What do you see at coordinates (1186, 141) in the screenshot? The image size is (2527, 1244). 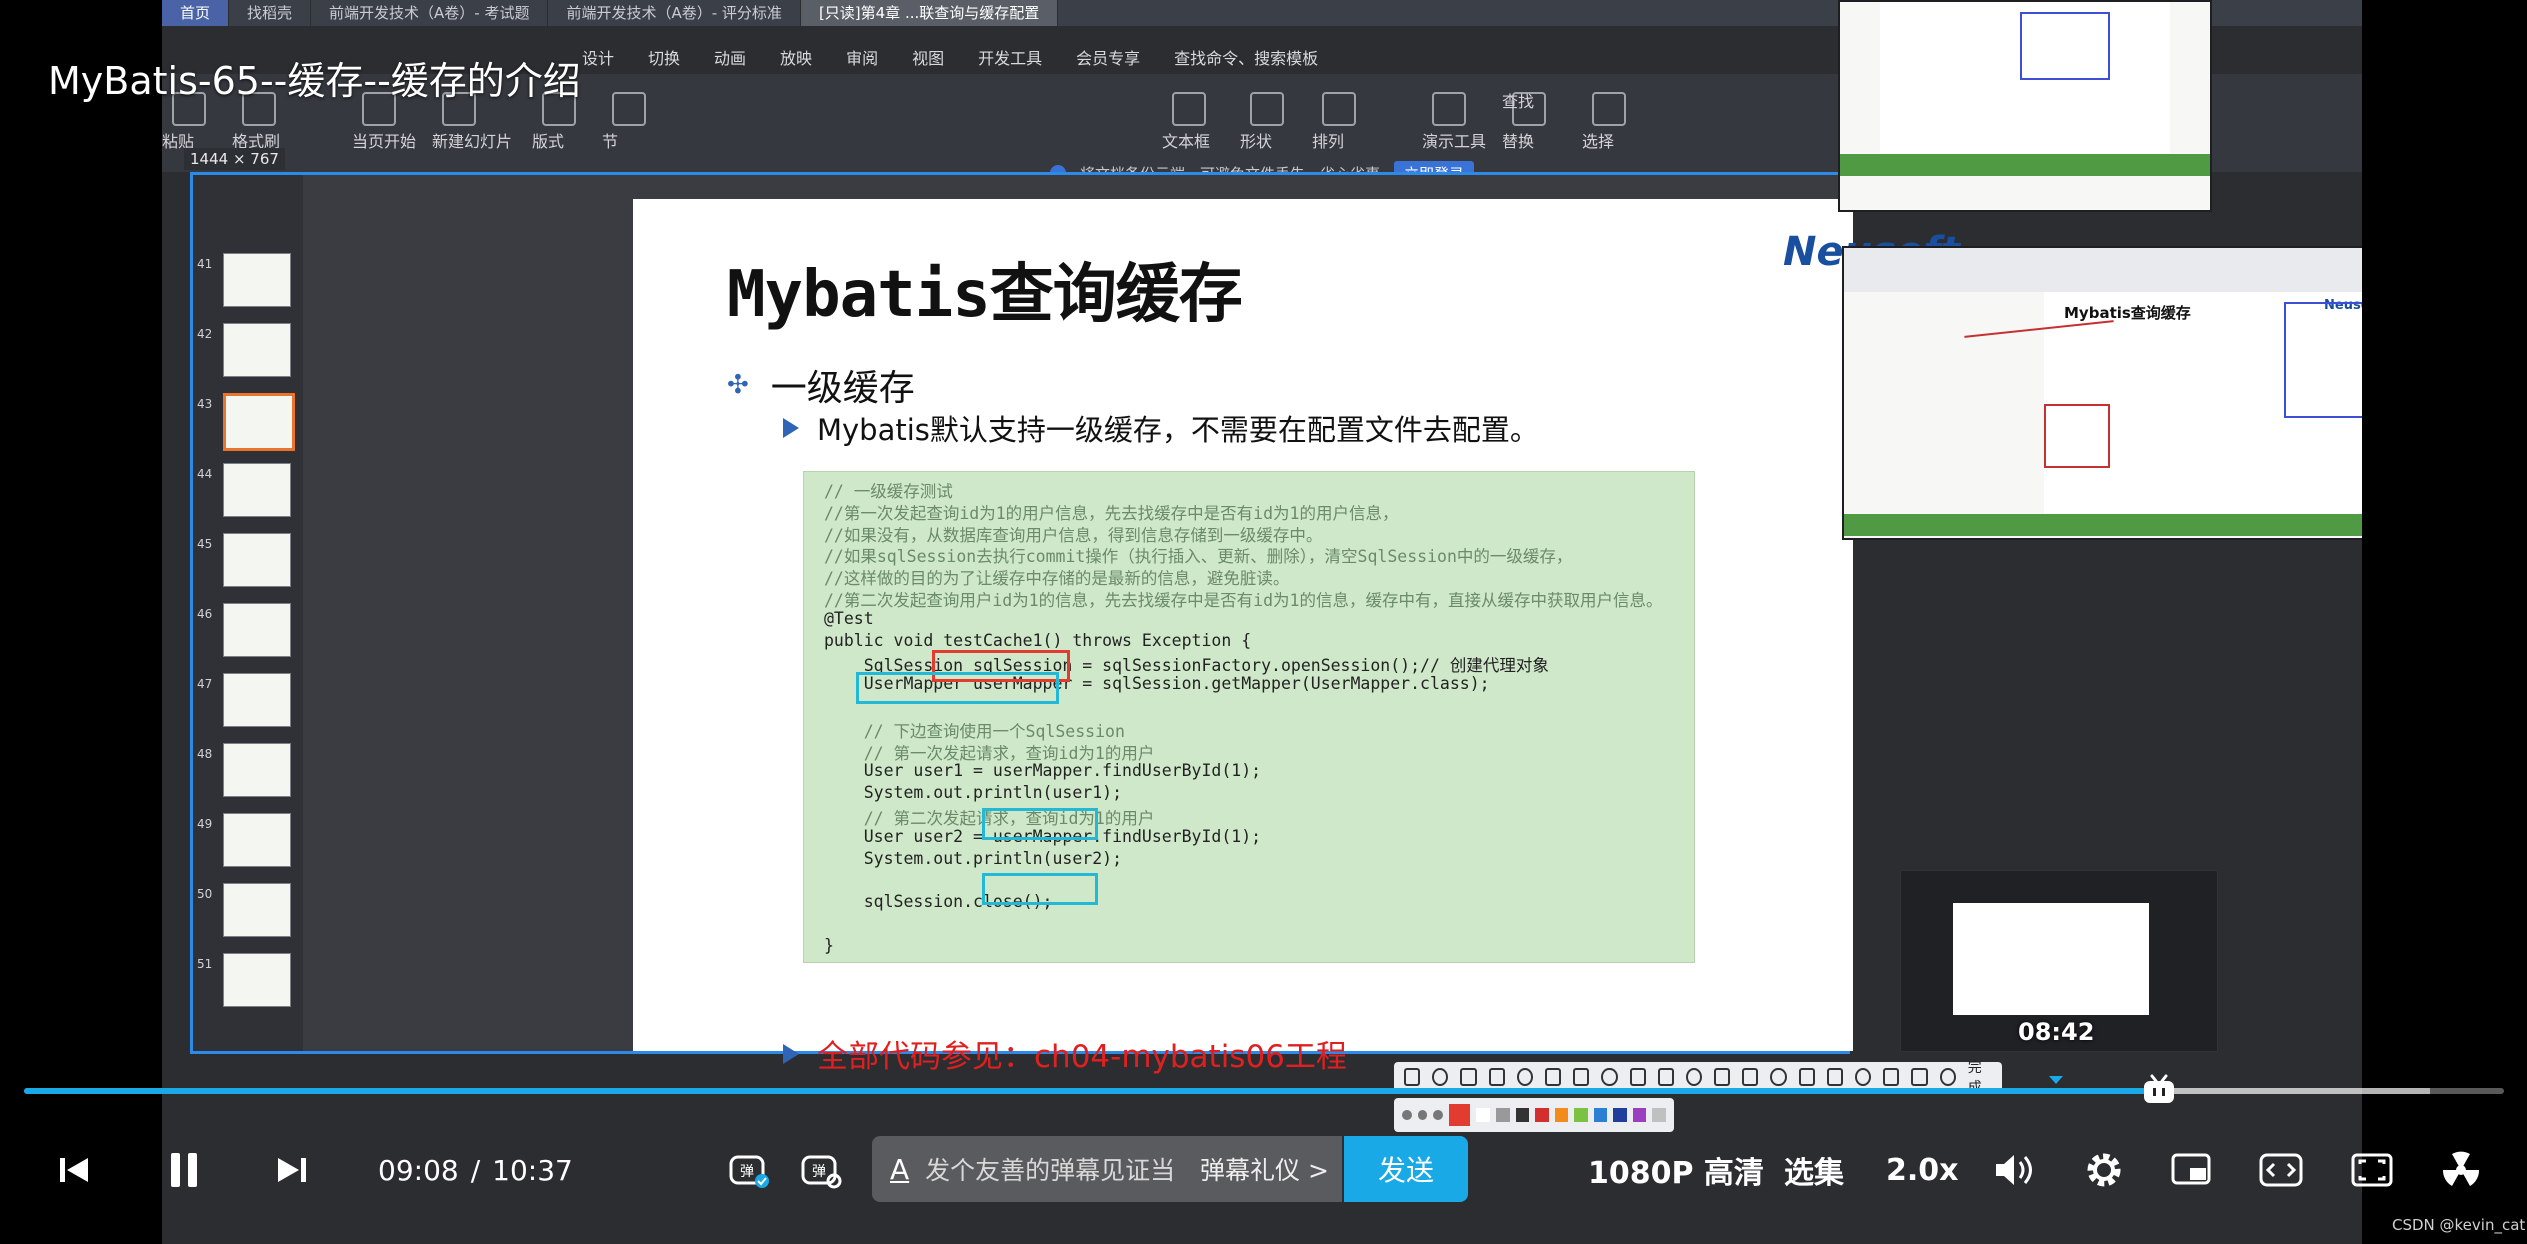 I see `ribbon-tool-label: 文本框` at bounding box center [1186, 141].